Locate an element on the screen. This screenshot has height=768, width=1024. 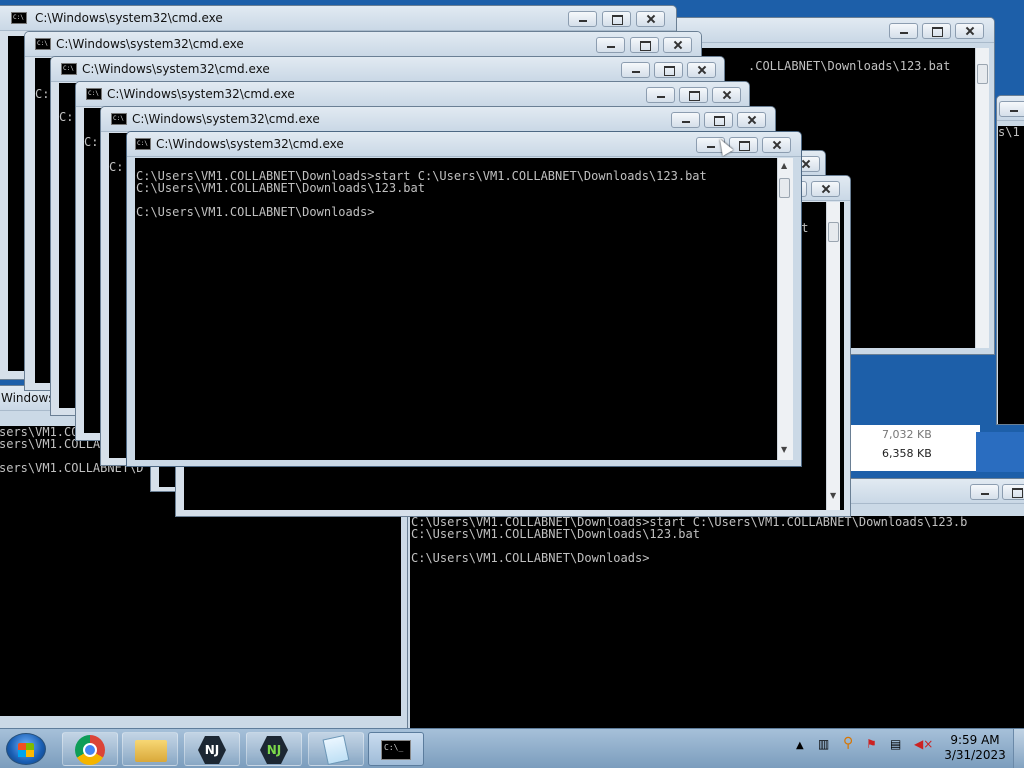
volume-muted-icon: ◀× is located at coordinates (923, 744).